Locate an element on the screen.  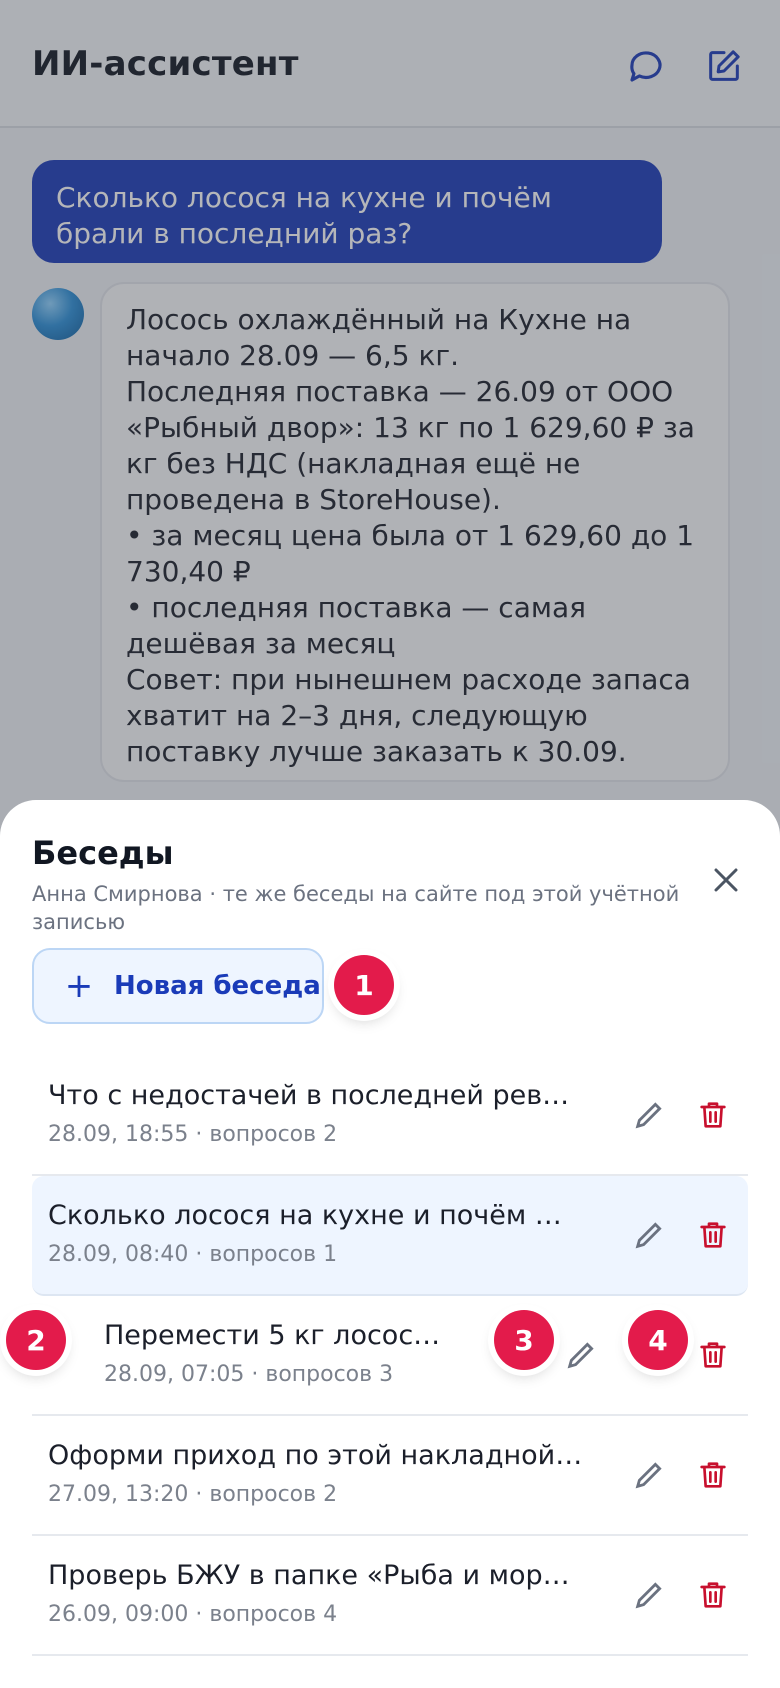
annotation-marker-3: 3 is located at coordinates (524, 1340).